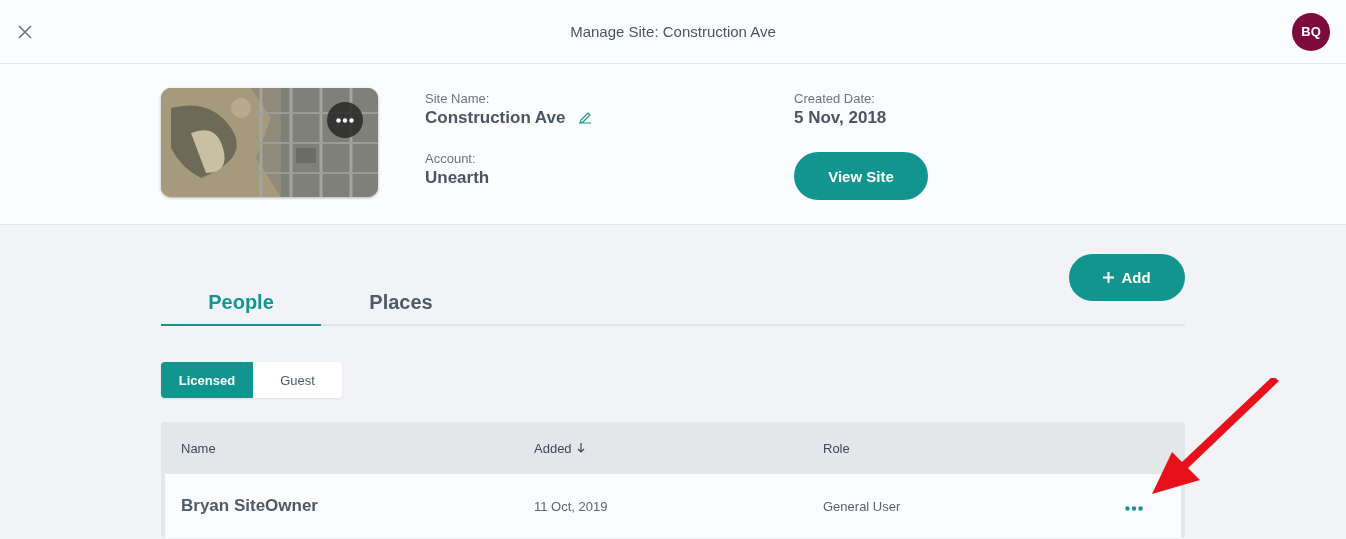  Describe the element at coordinates (25, 31) in the screenshot. I see `close-icon` at that location.